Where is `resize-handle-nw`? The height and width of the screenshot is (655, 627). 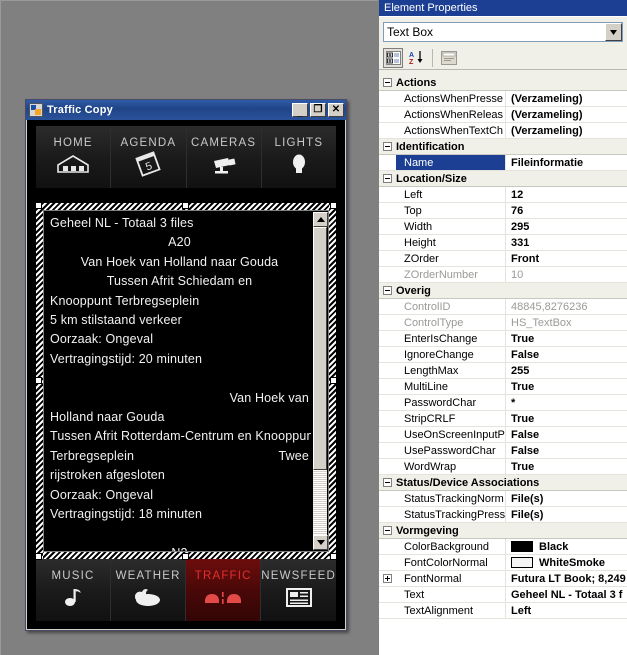 resize-handle-nw is located at coordinates (38, 205).